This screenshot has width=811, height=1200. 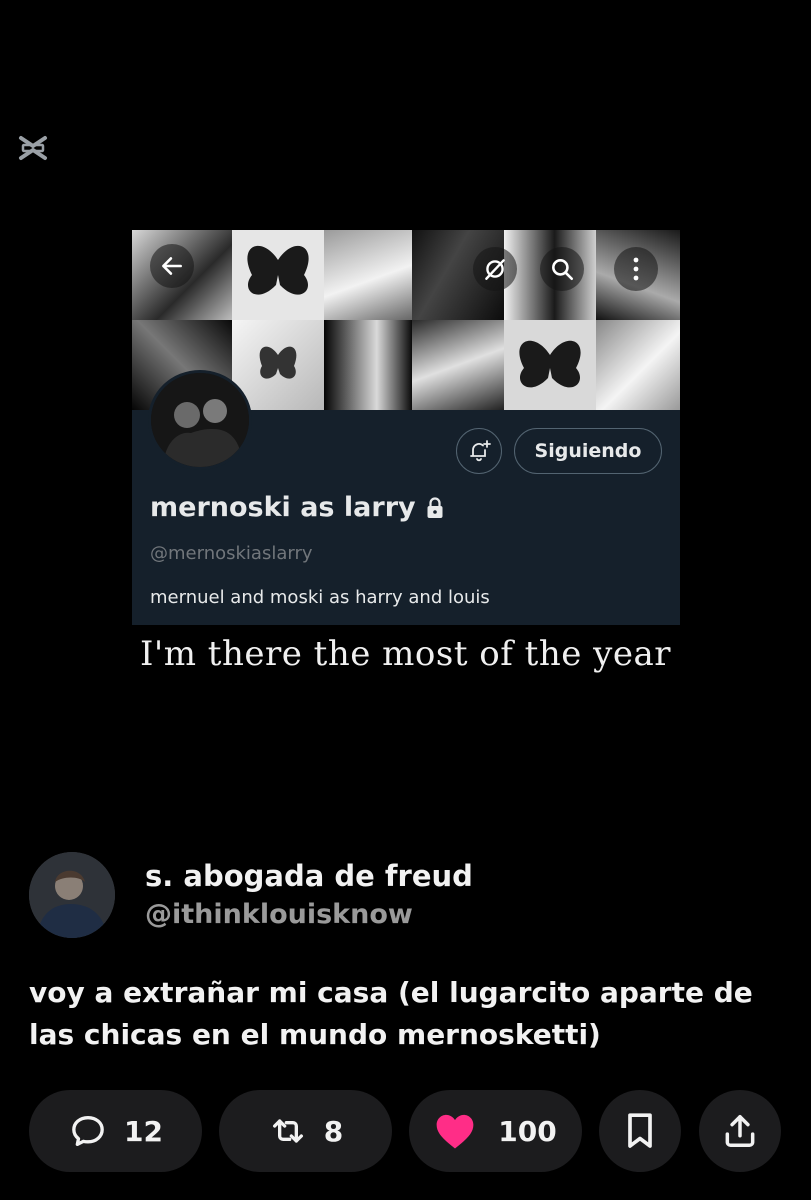 I want to click on like-button: 100, so click(x=495, y=1131).